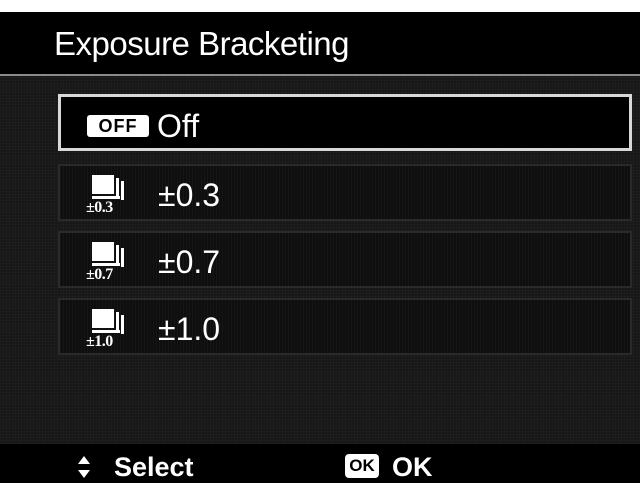 The image size is (644, 483). What do you see at coordinates (99, 207) in the screenshot?
I see `bracket-icon-value: ±0.3` at bounding box center [99, 207].